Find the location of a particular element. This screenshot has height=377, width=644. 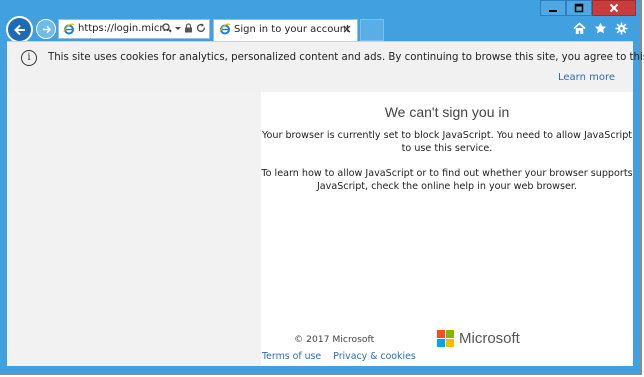

microsoft-wordmark: Microsoft is located at coordinates (489, 338).